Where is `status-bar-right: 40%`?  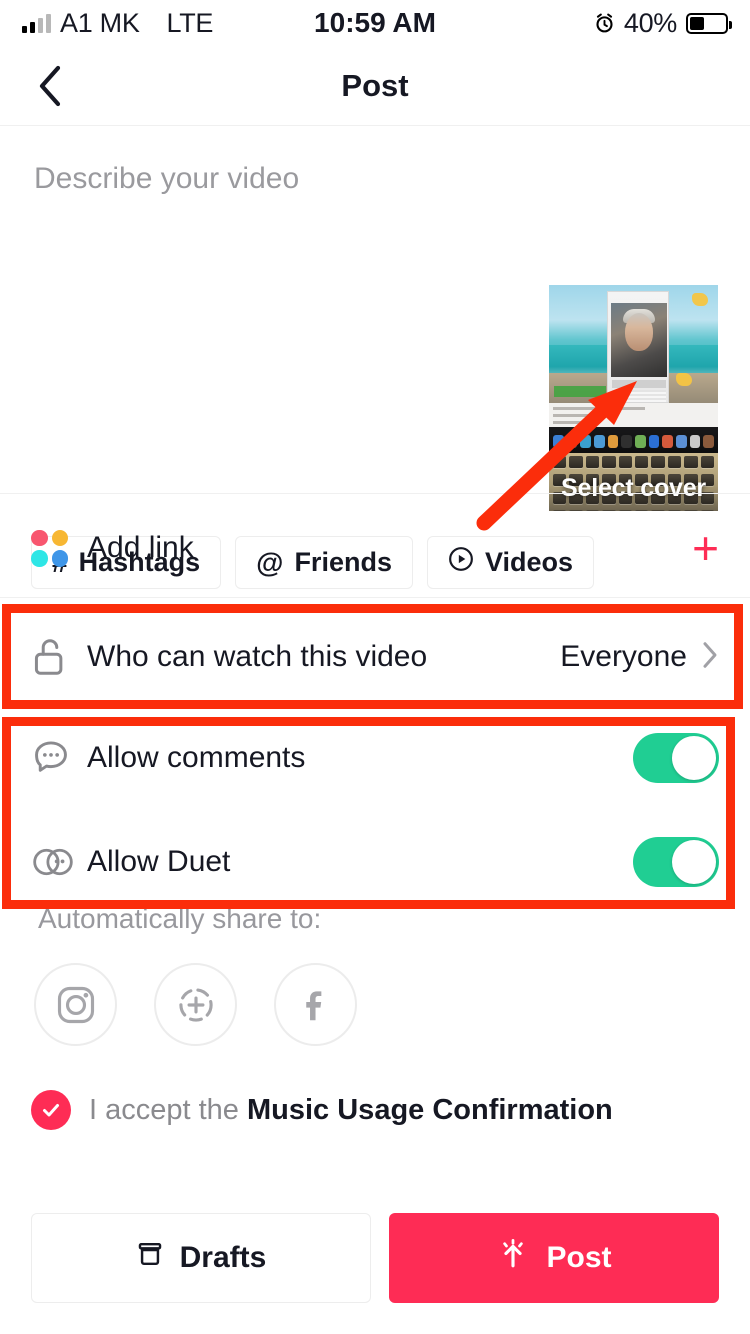
status-bar-right: 40% is located at coordinates (663, 23).